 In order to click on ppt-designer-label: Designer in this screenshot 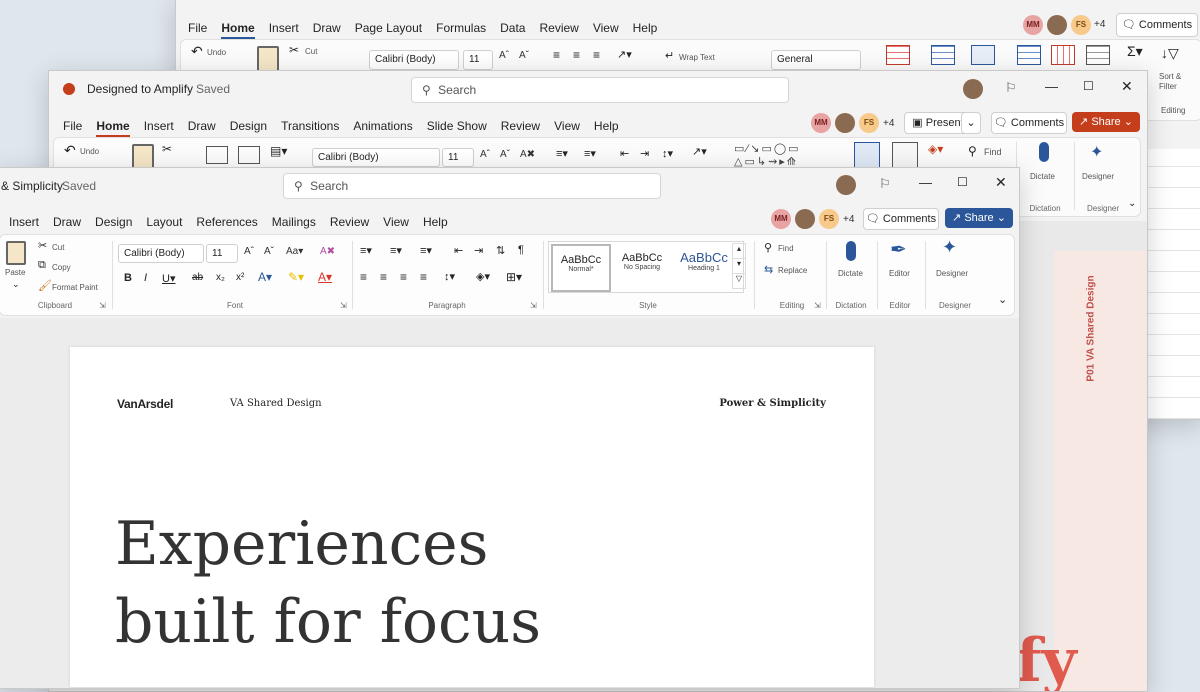, I will do `click(1098, 176)`.